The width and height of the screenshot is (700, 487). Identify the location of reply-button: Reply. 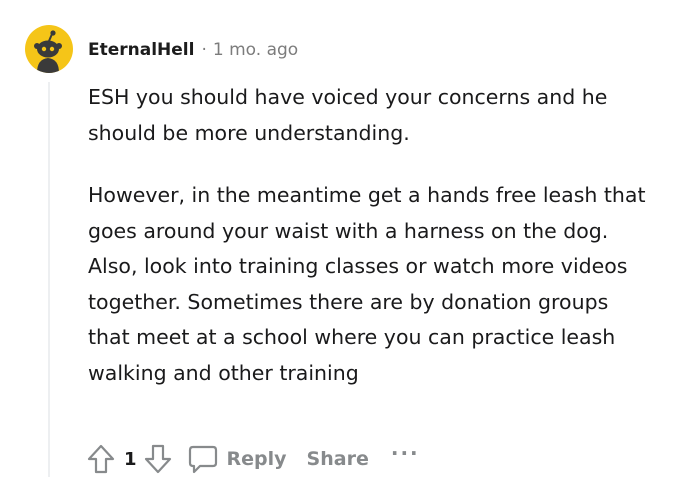
(237, 459).